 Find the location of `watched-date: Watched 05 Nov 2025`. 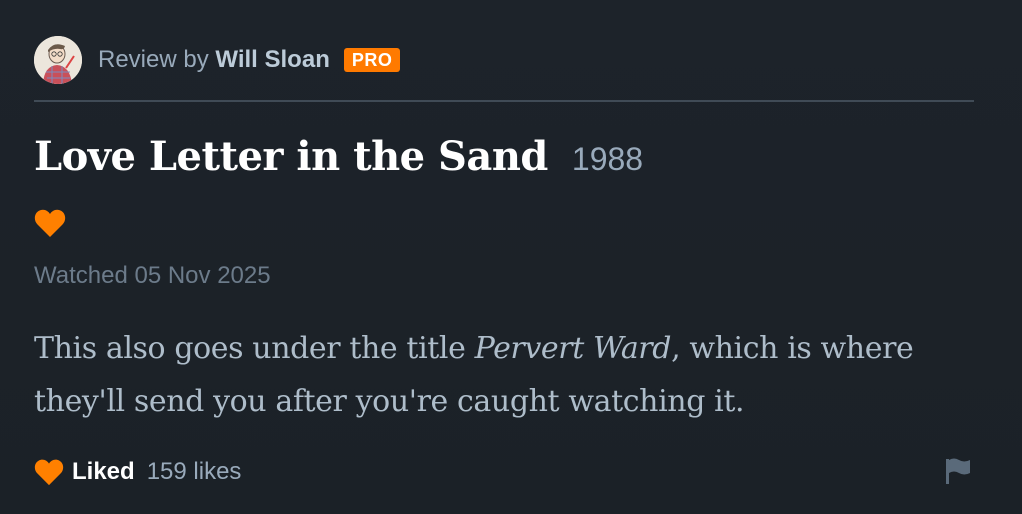

watched-date: Watched 05 Nov 2025 is located at coordinates (152, 275).